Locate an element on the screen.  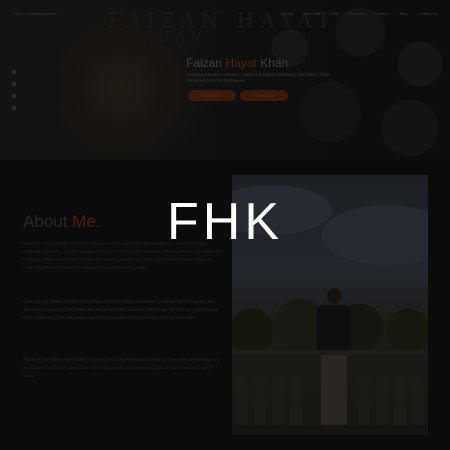
site-logo: FHK | FaizanHayatKhan is located at coordinates (35, 13).